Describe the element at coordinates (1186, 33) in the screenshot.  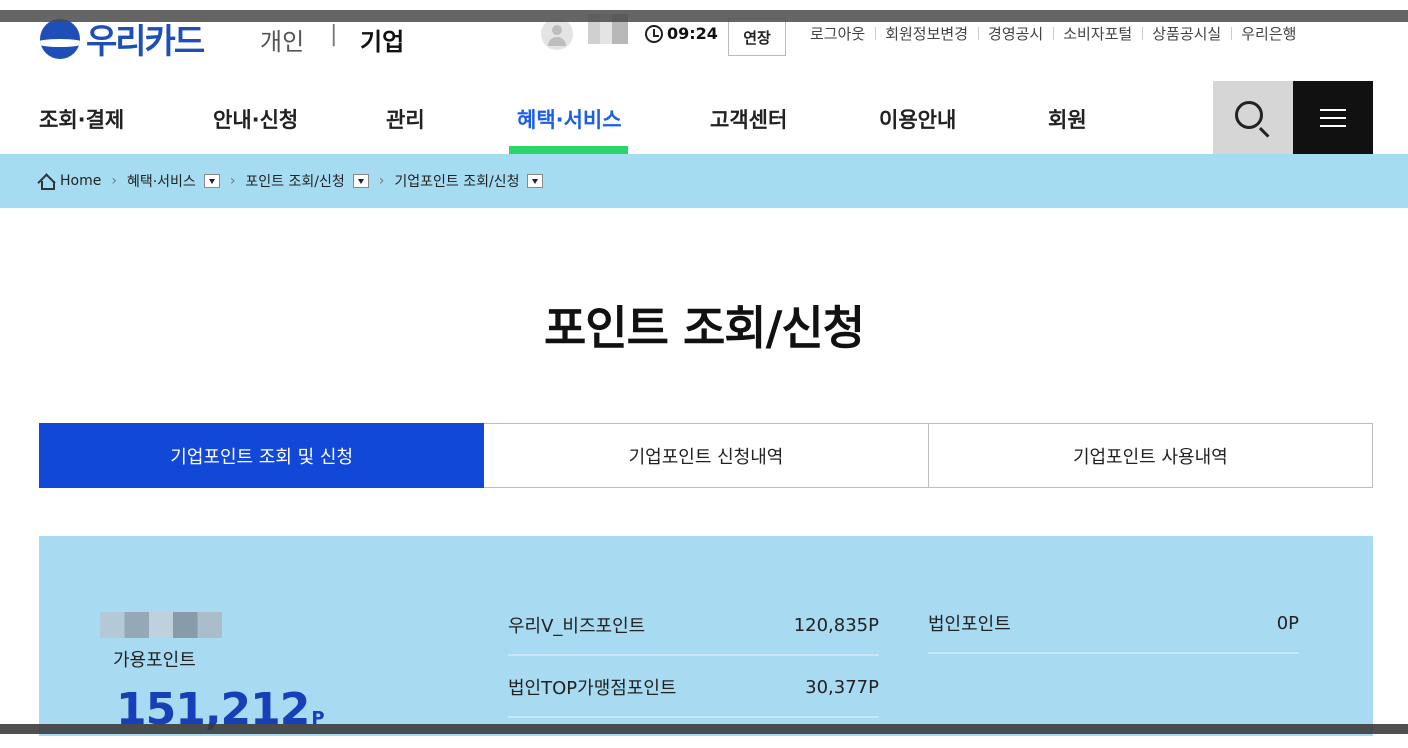
I see `product-disclosure-link: 상품공시실` at that location.